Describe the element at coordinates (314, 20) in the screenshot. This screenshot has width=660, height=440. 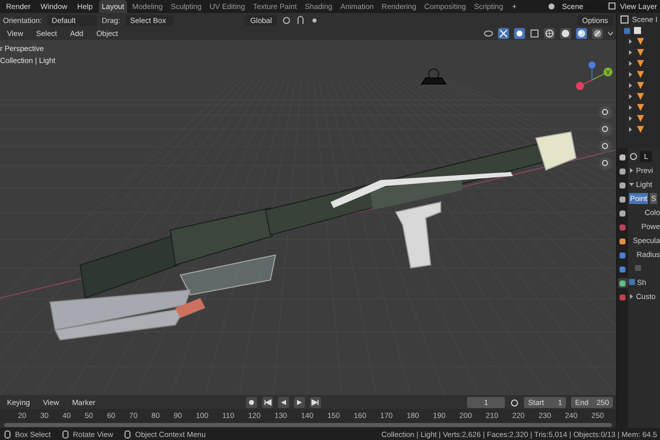
I see `proportional-edit-icon` at that location.